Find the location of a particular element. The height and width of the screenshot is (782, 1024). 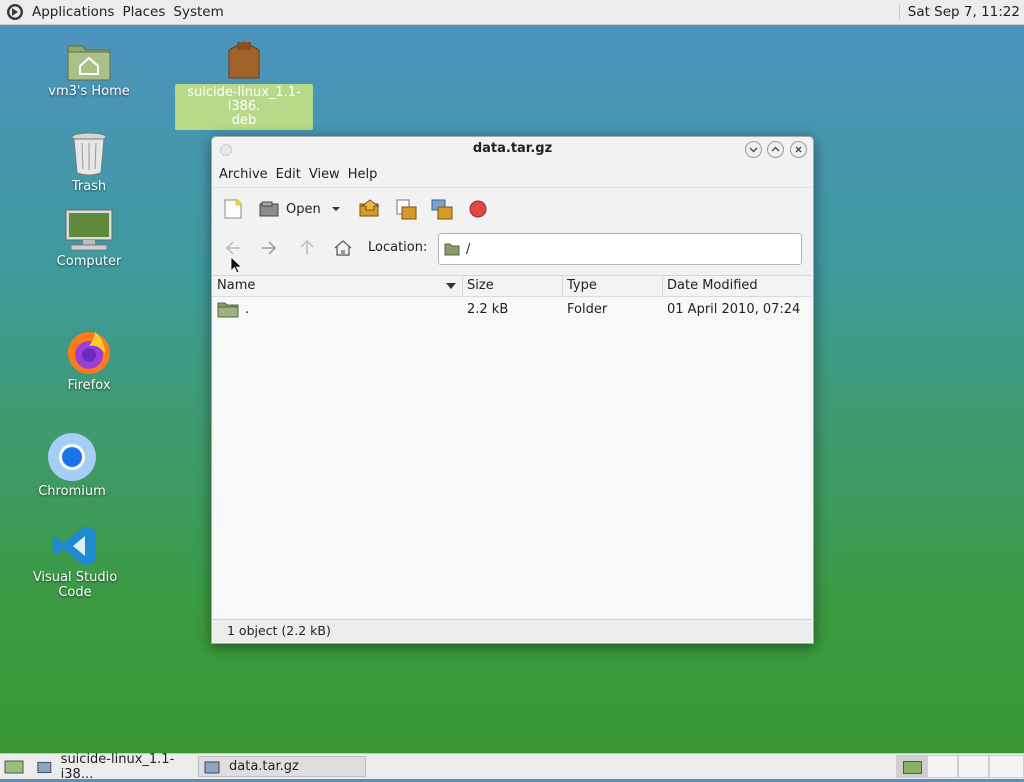

location-label: Location: is located at coordinates (398, 247).